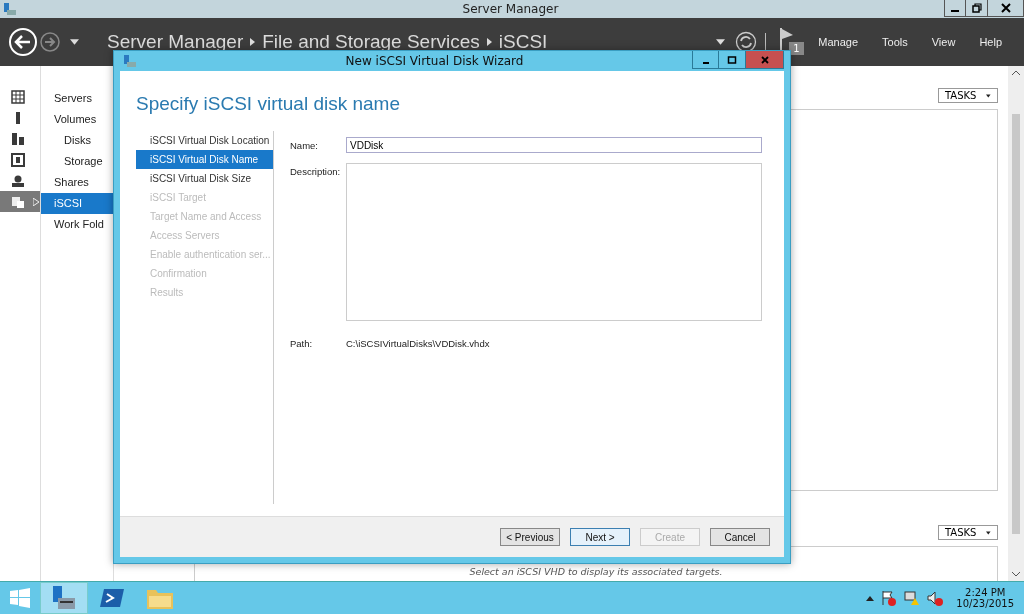 The image size is (1024, 614). Describe the element at coordinates (77, 98) in the screenshot. I see `nav-item: Servers` at that location.